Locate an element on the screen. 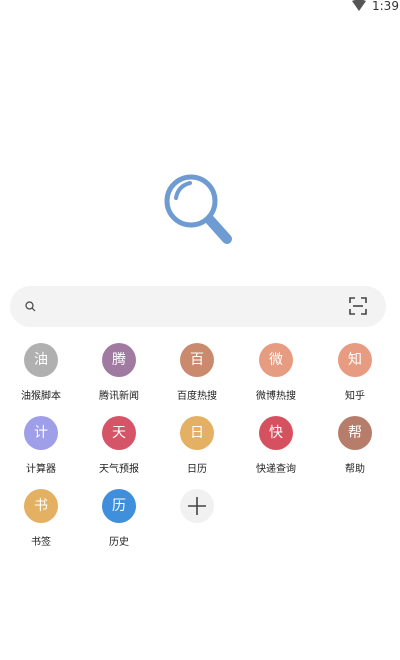 The image size is (400, 660). shortcut-icon: 日 is located at coordinates (197, 433).